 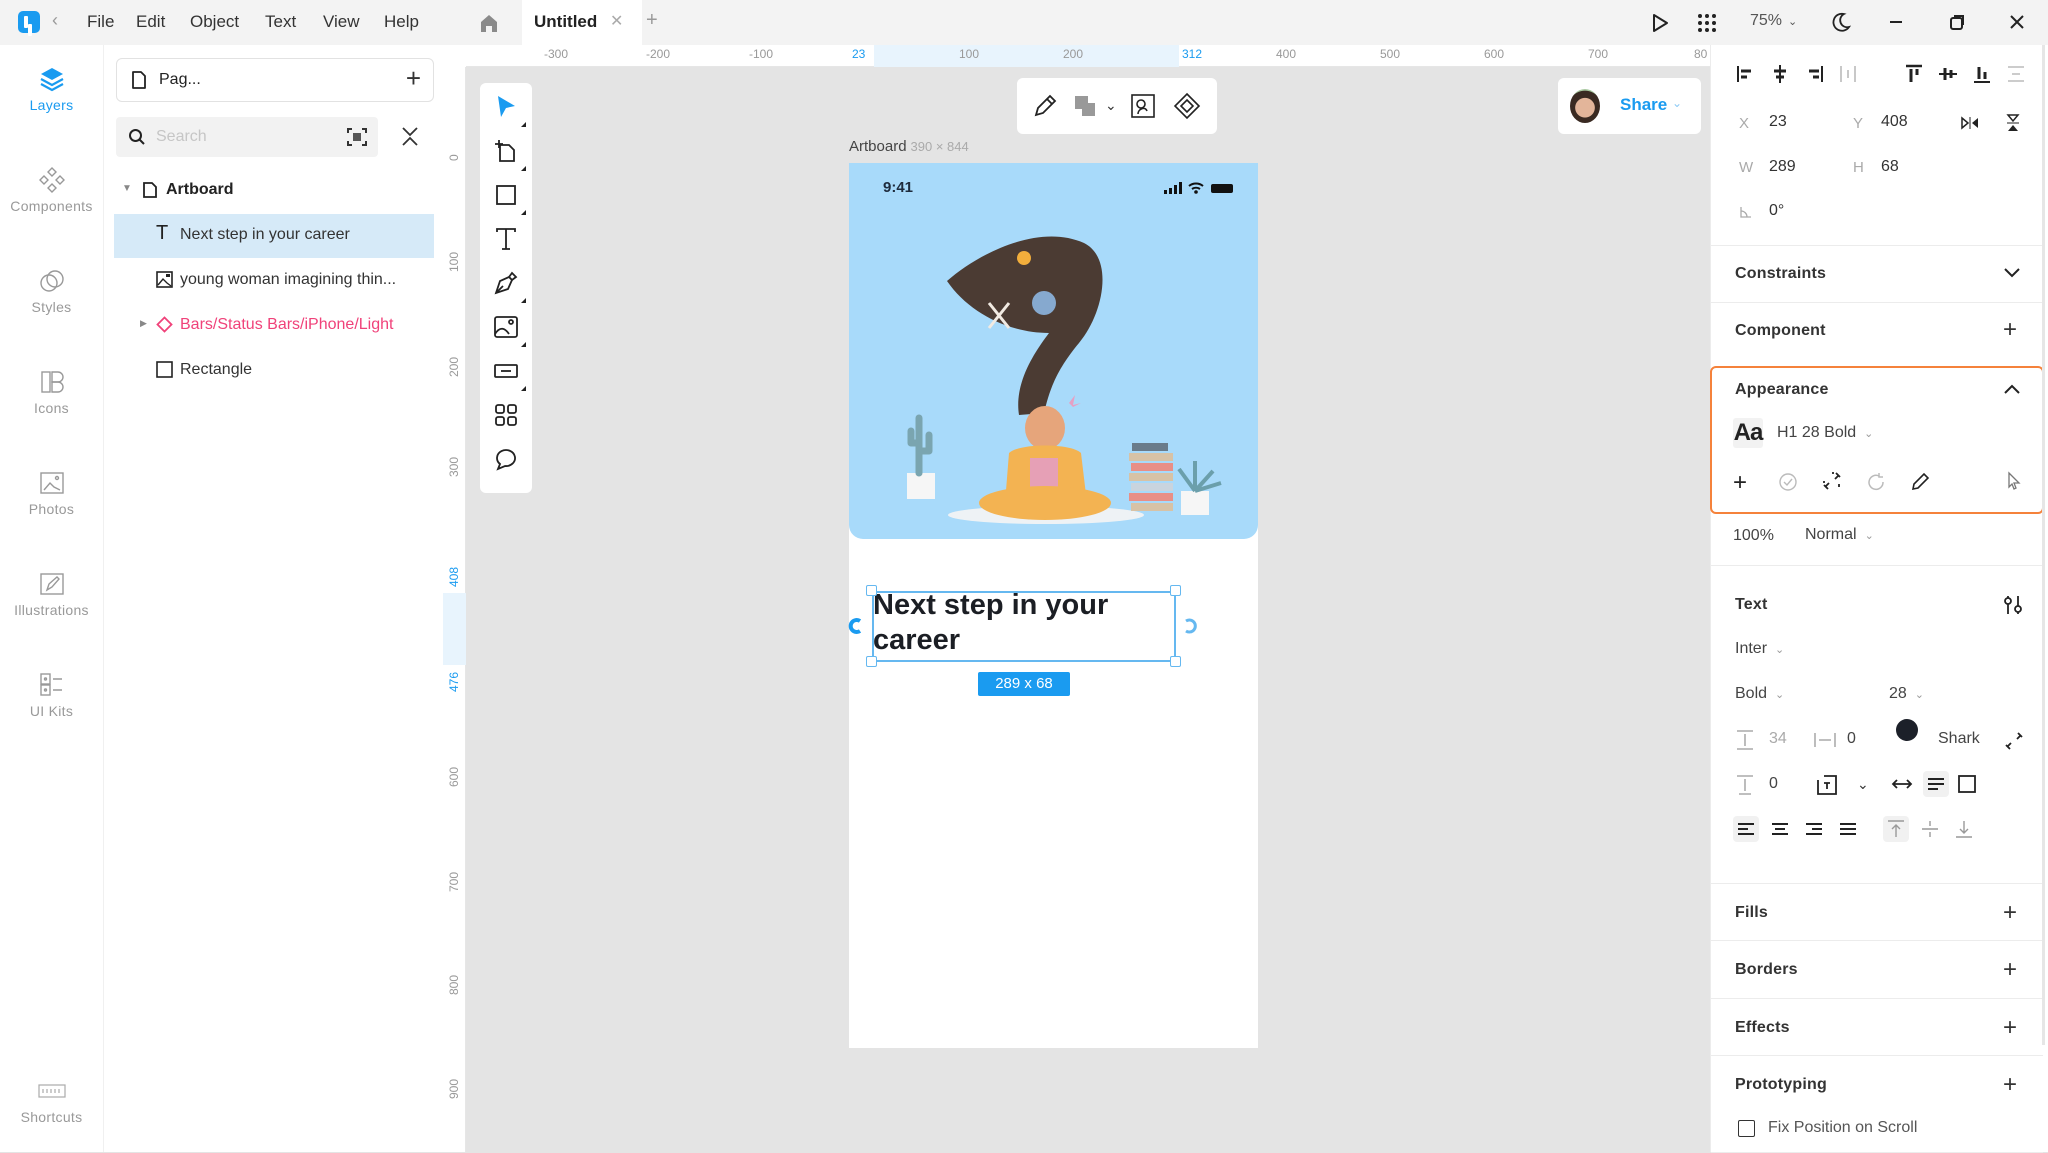 I want to click on text-align-right-icon, so click(x=1814, y=829).